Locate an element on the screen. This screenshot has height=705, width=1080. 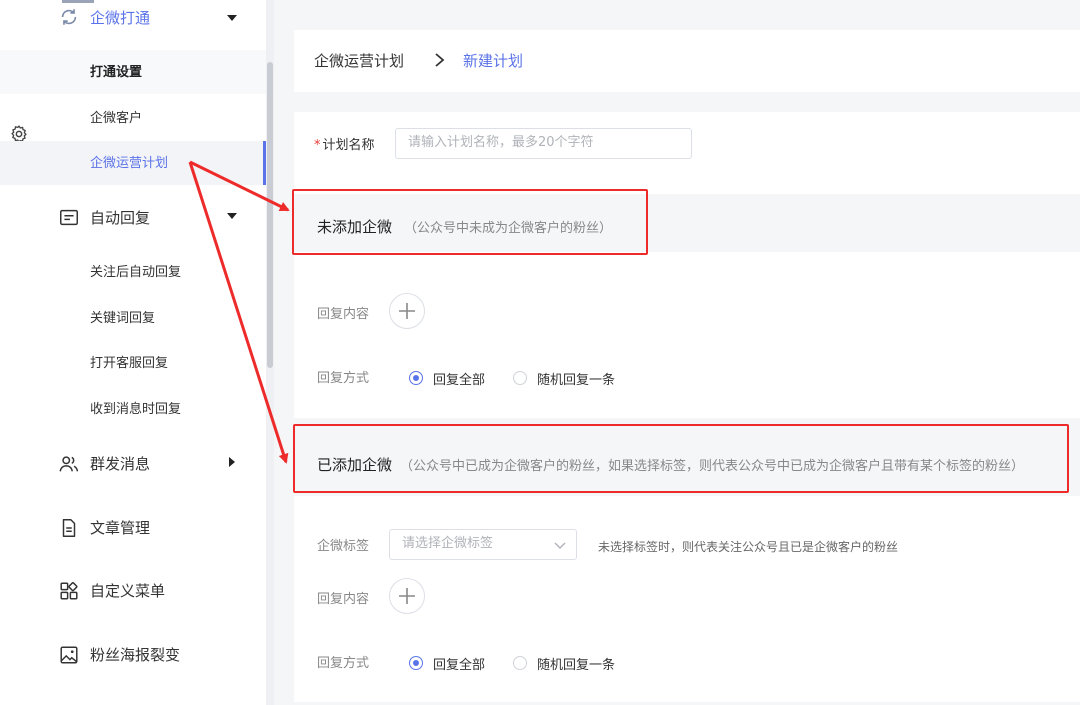
document-icon is located at coordinates (69, 528).